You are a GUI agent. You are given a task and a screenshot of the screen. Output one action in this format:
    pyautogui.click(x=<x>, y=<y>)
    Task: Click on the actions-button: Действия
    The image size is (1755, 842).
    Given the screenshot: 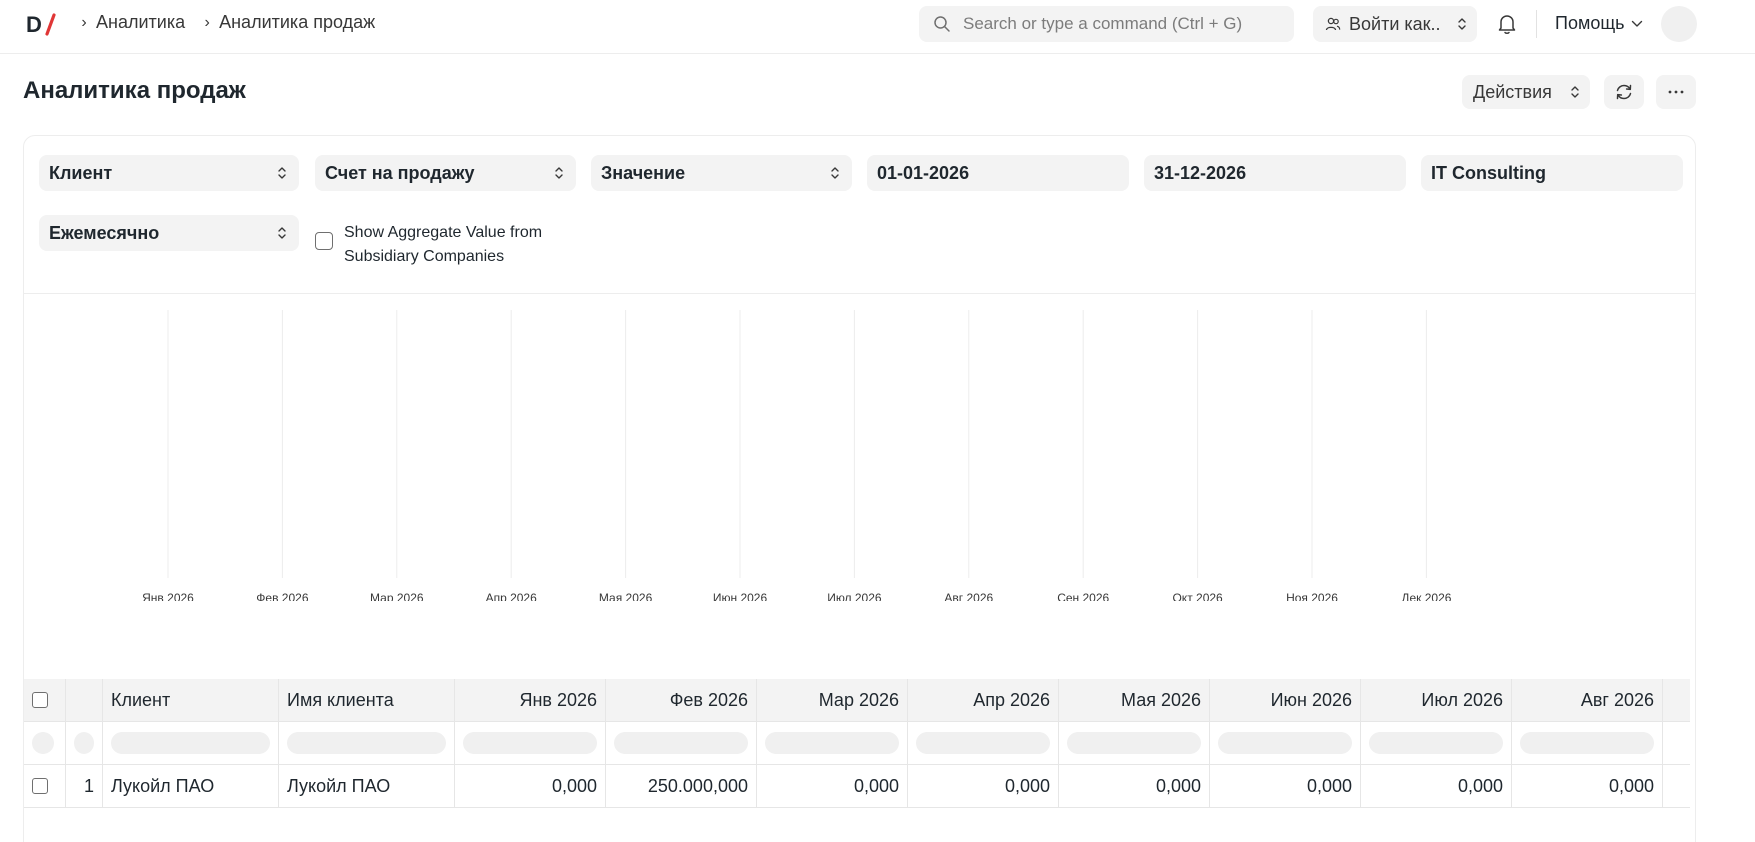 What is the action you would take?
    pyautogui.click(x=1526, y=92)
    